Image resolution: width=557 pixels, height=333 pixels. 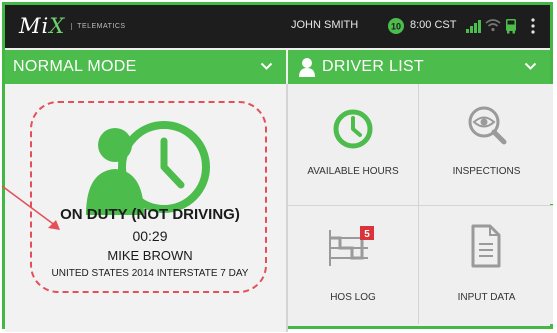 I want to click on person-icon, so click(x=307, y=67).